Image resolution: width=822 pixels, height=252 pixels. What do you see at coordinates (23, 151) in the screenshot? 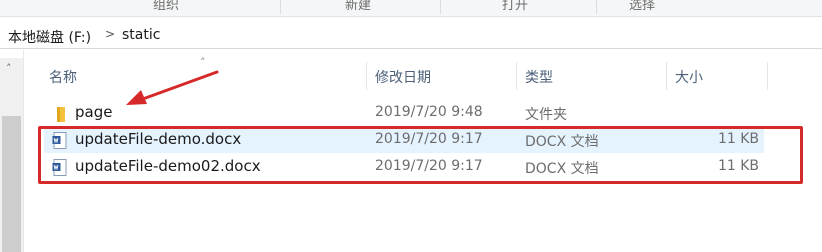
I see `pane-divider` at bounding box center [23, 151].